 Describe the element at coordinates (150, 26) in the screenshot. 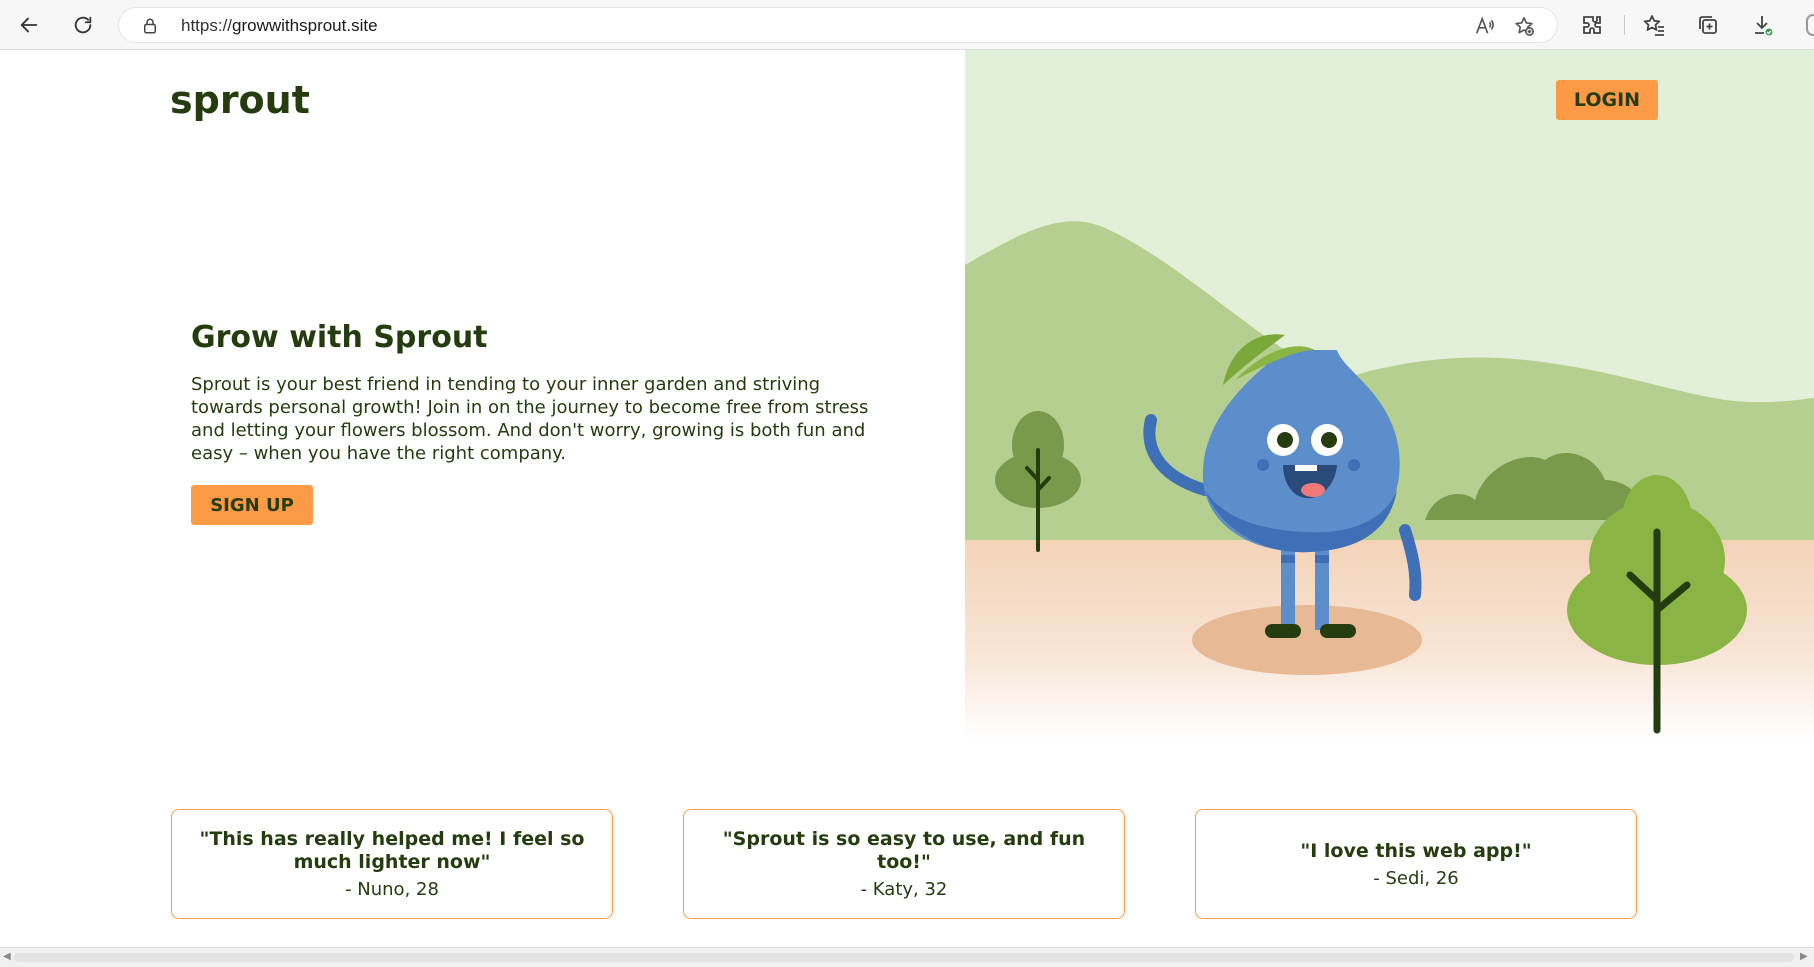

I see `lock-icon` at that location.